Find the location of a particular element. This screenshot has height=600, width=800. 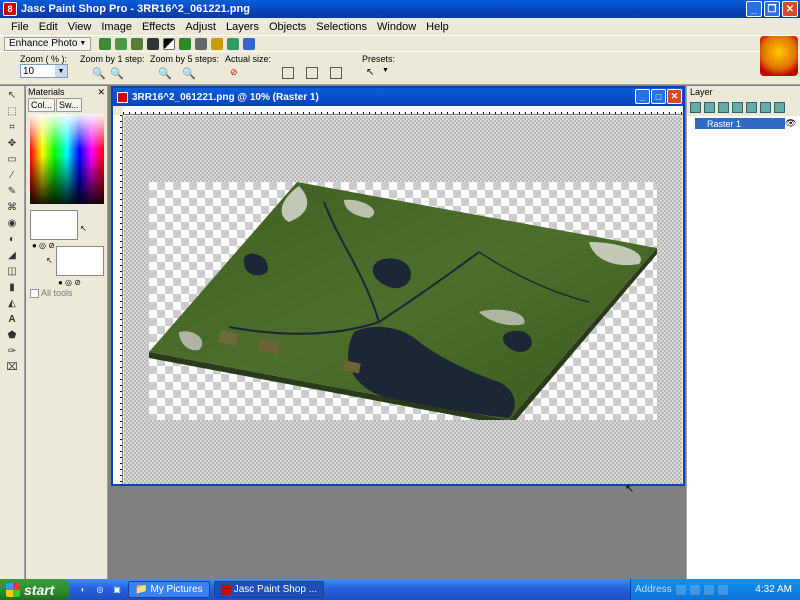

zoom-out-5-icon: 🔍 is located at coordinates (189, 73).